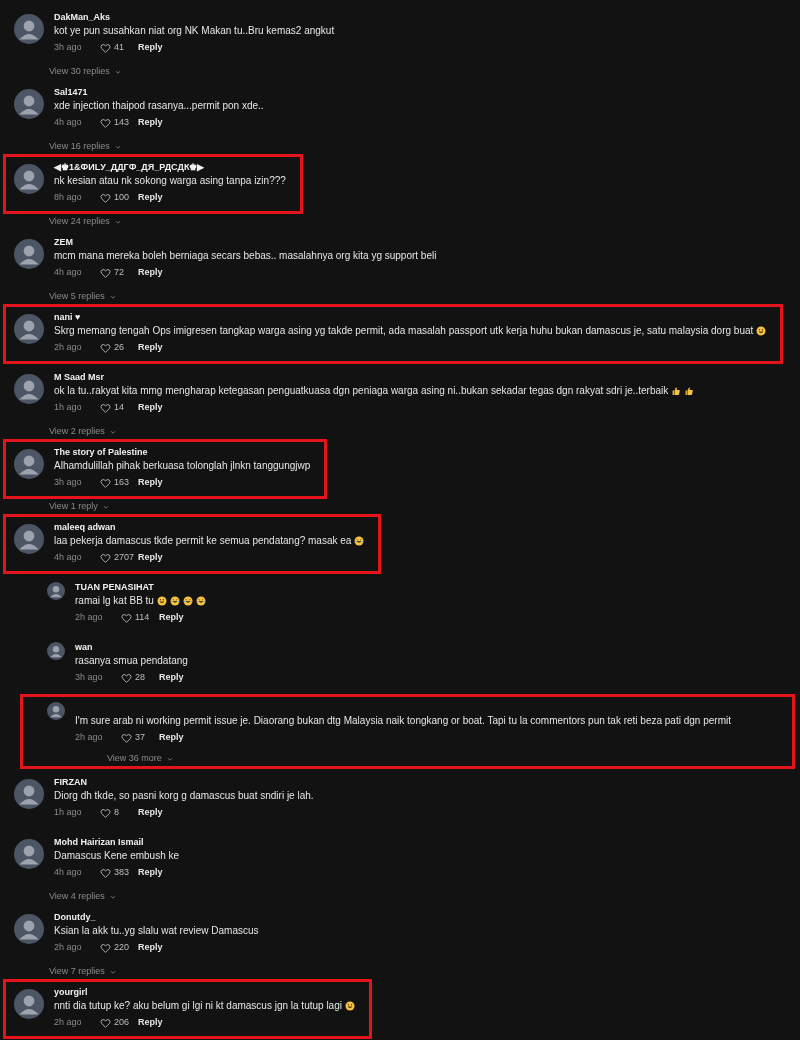 The width and height of the screenshot is (800, 1040). Describe the element at coordinates (115, 587) in the screenshot. I see `username: TUAN PENASIHAT` at that location.